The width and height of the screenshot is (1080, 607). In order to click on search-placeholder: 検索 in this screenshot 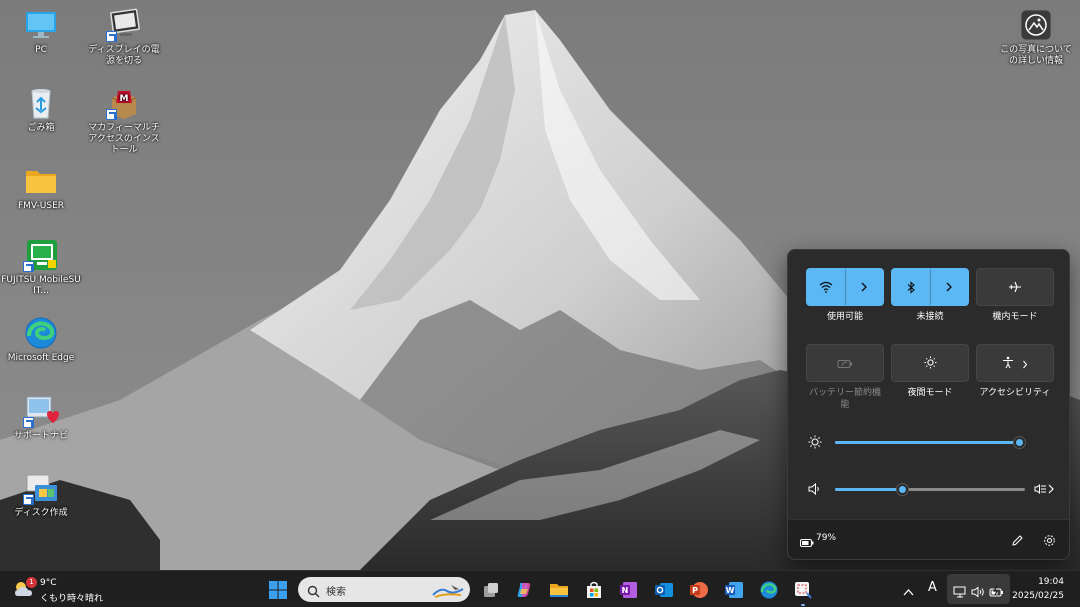, I will do `click(336, 592)`.